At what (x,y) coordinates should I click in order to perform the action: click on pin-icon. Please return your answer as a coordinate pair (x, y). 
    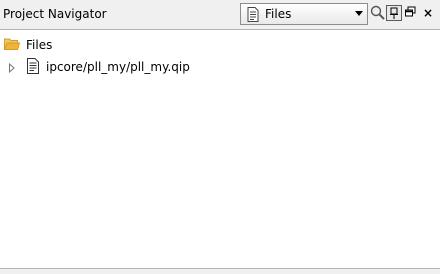
    Looking at the image, I should click on (394, 13).